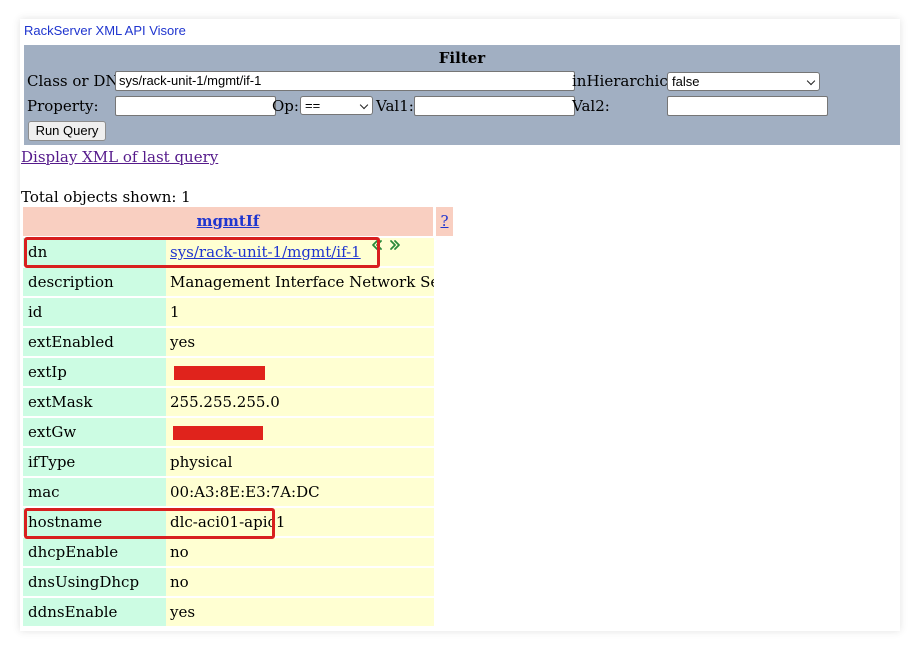 The width and height of the screenshot is (920, 651). I want to click on property-row-extenabled: extEnabled yes, so click(228, 342).